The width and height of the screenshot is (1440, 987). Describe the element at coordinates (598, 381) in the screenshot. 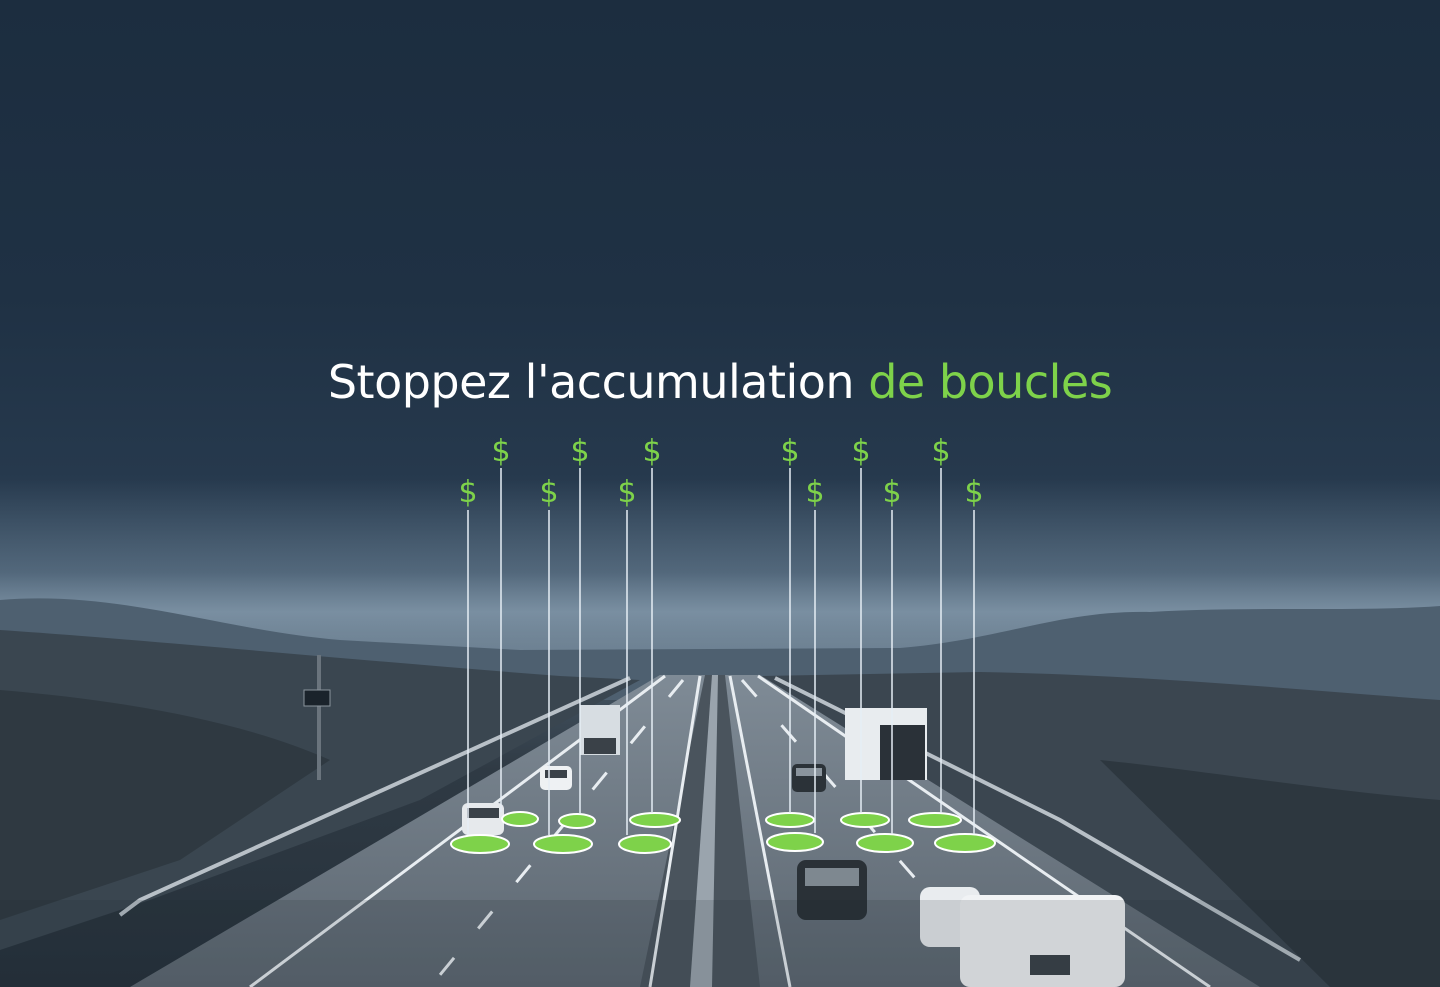

I see `headline-main: Stoppez l'accumulation` at that location.